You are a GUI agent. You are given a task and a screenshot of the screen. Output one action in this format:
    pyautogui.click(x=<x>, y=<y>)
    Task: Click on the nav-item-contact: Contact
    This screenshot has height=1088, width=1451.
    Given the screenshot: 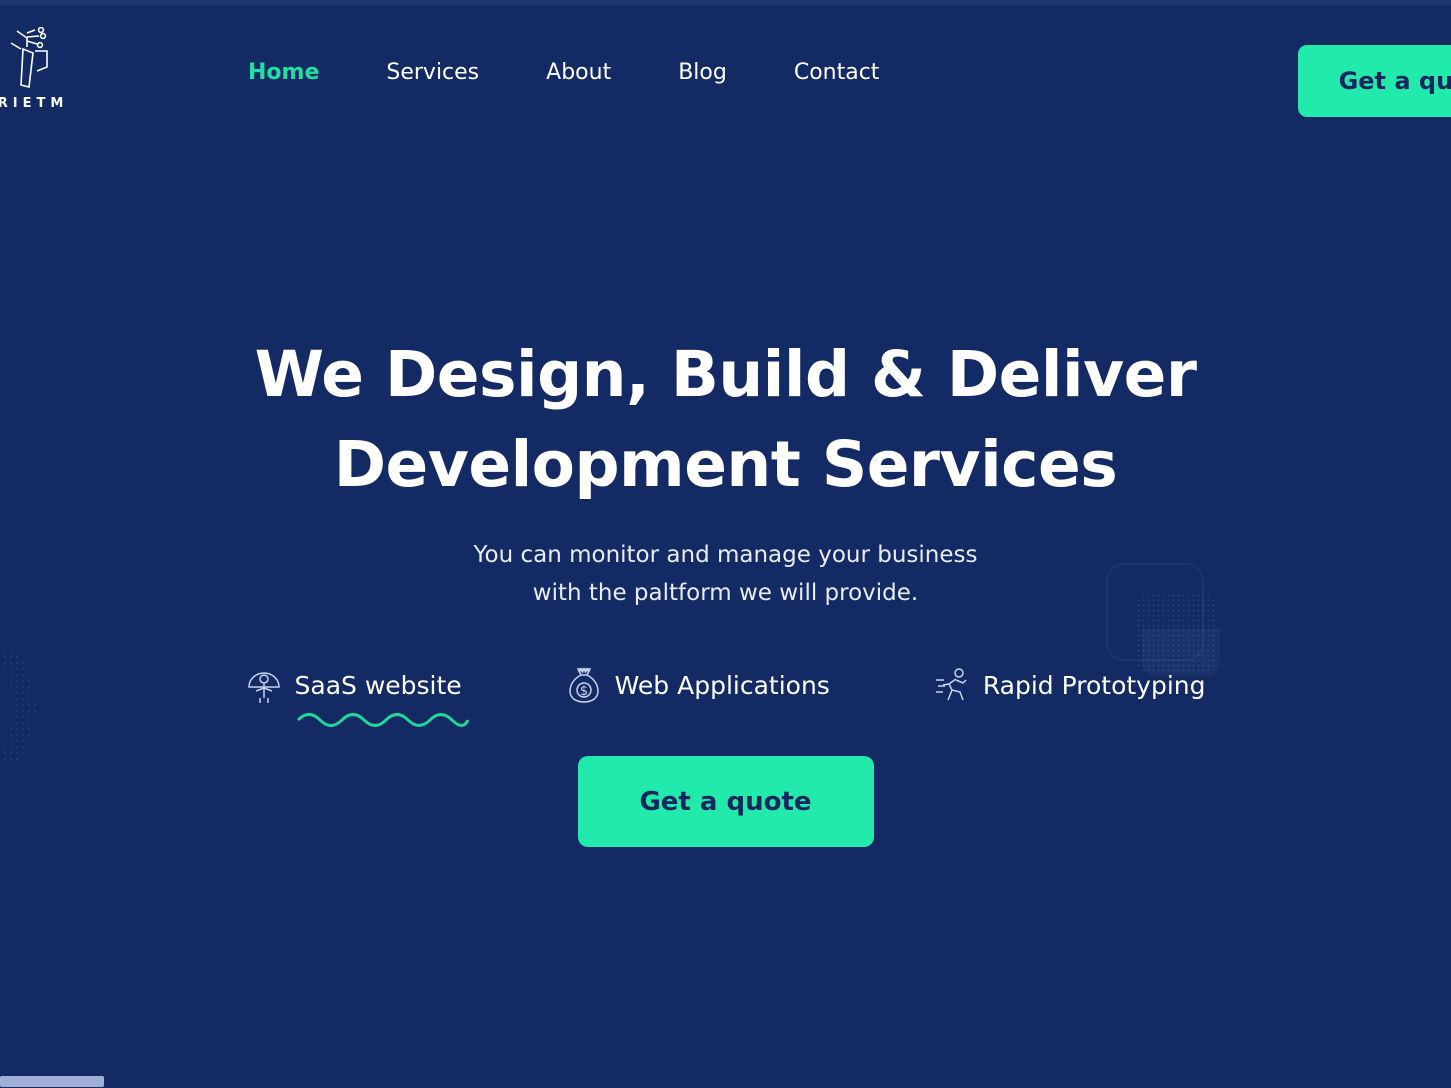 What is the action you would take?
    pyautogui.click(x=837, y=72)
    